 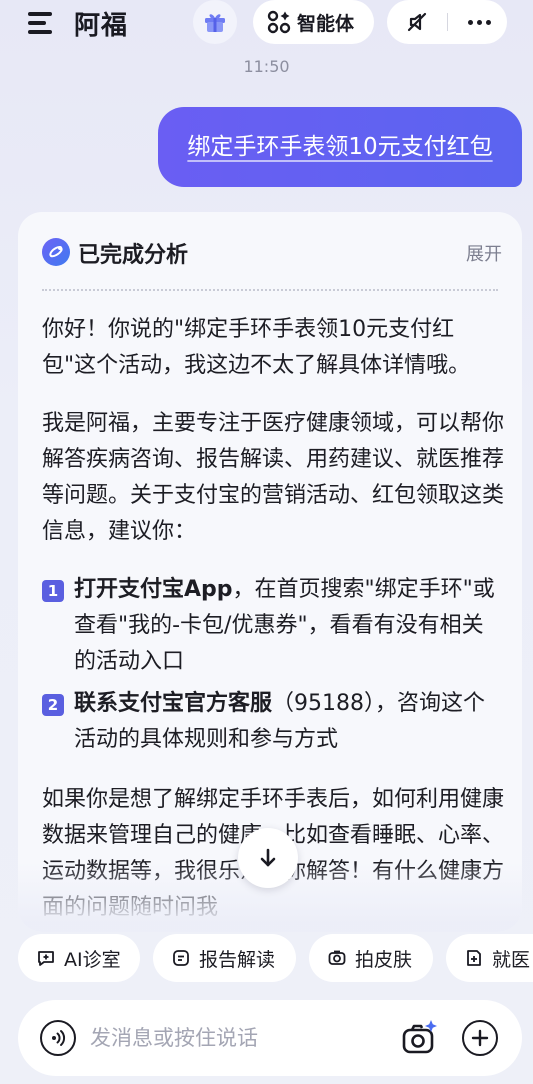 What do you see at coordinates (53, 705) in the screenshot?
I see `list-number-badge: 2` at bounding box center [53, 705].